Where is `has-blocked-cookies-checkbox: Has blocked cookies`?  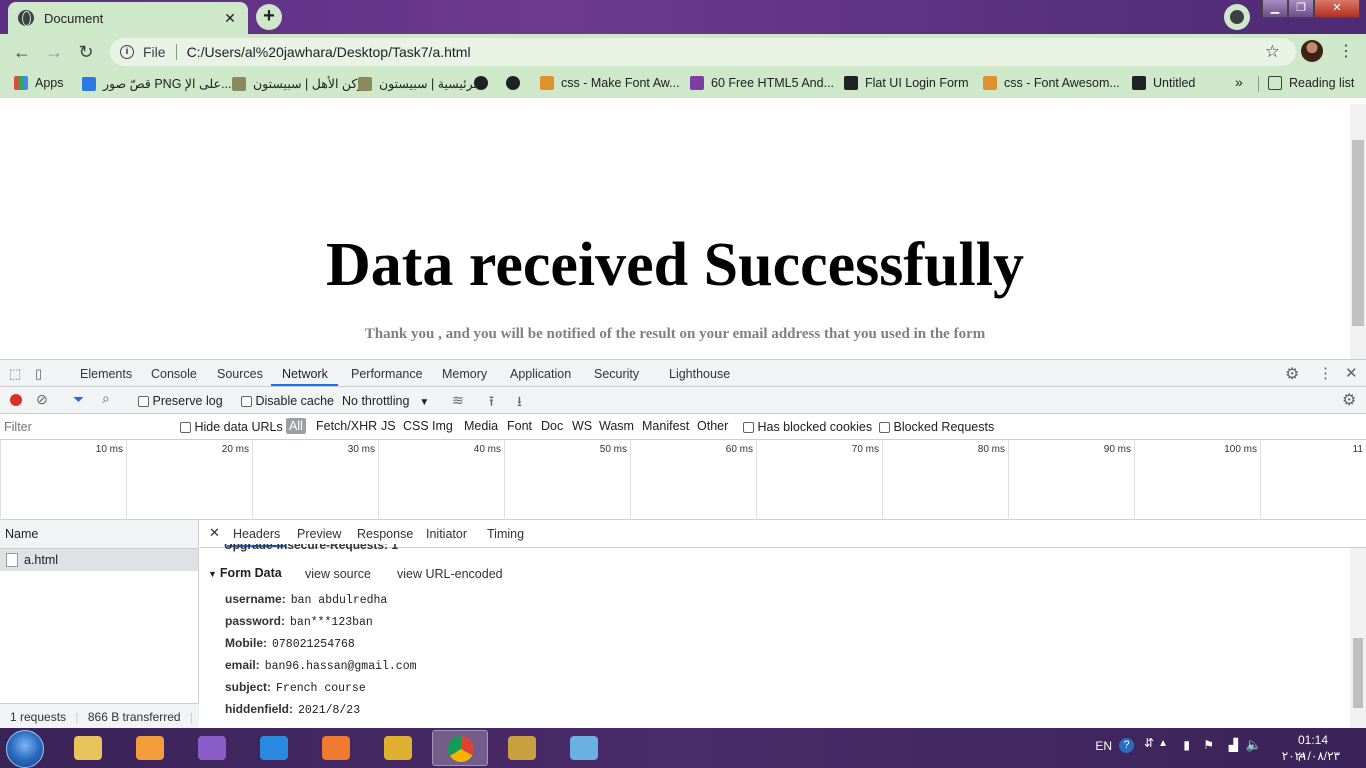
has-blocked-cookies-checkbox: Has blocked cookies is located at coordinates (807, 427).